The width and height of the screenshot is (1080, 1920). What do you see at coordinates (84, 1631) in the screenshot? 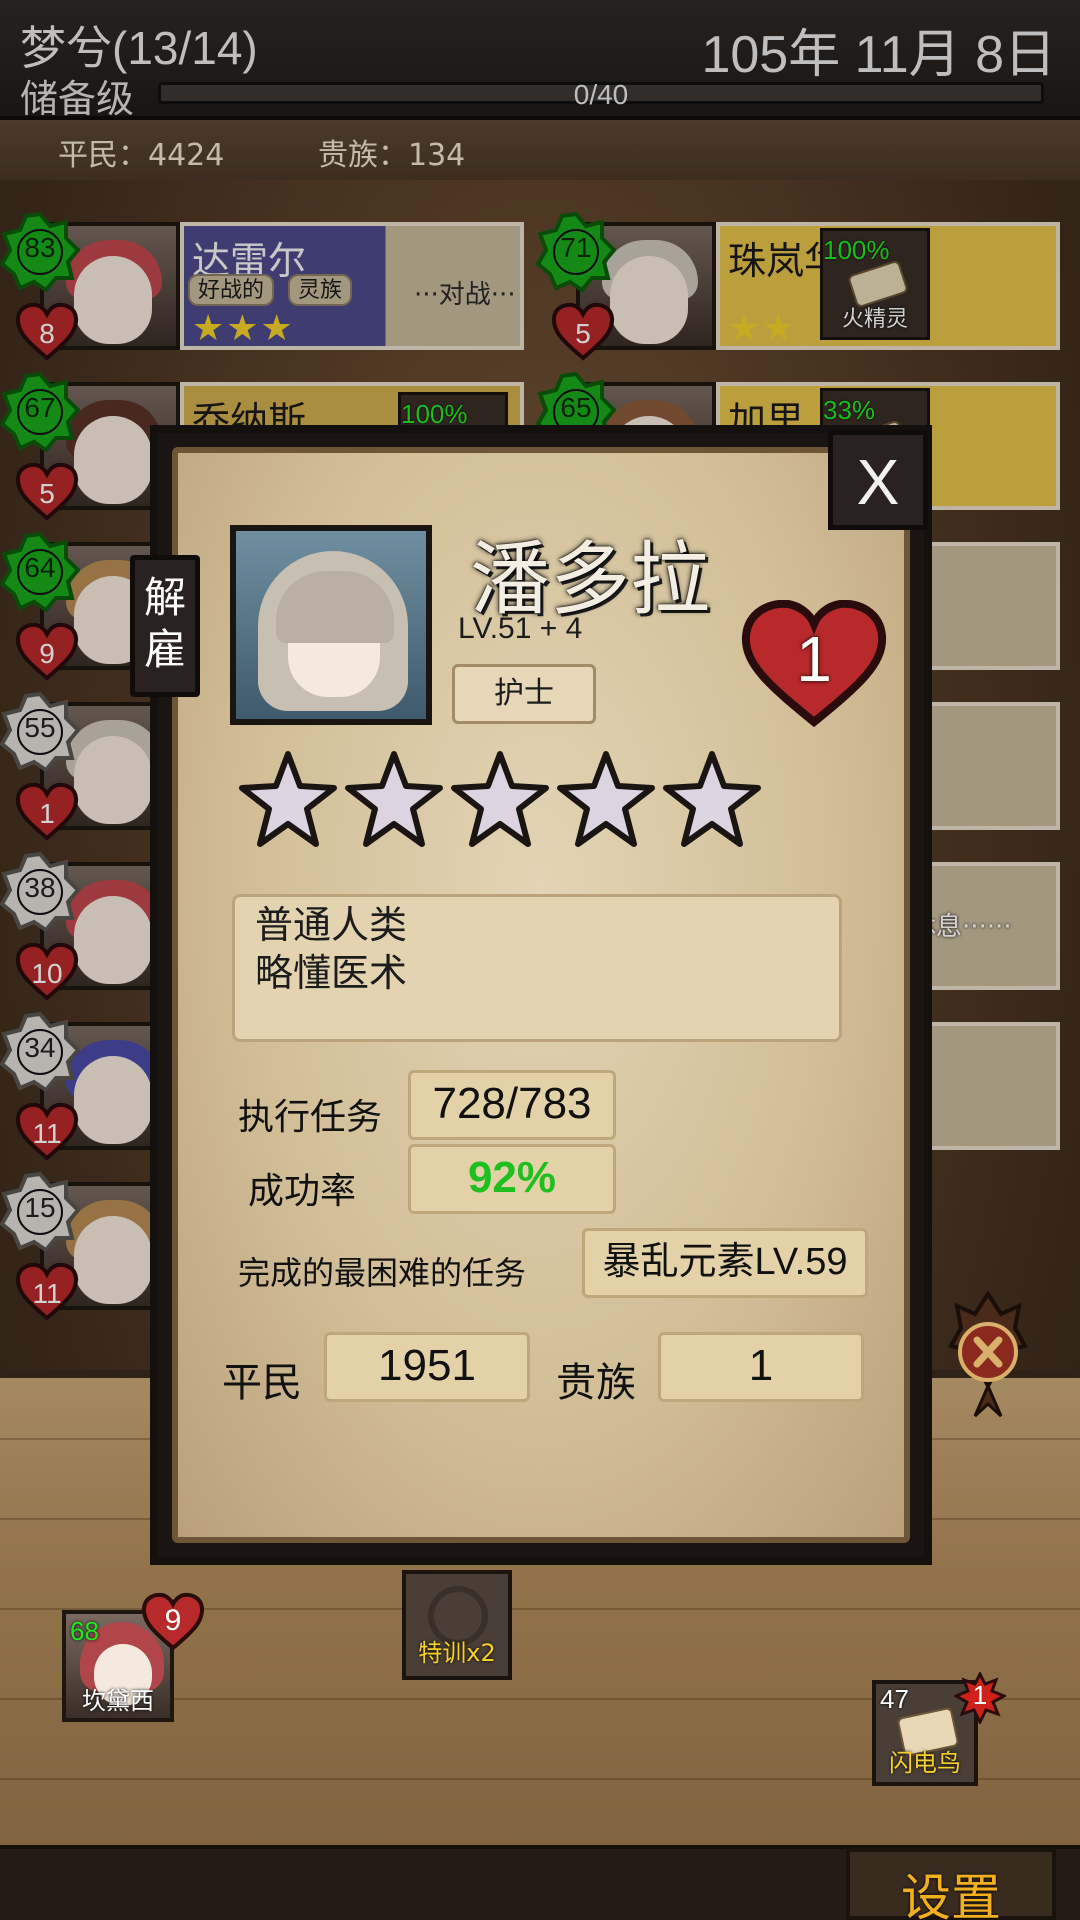
I see `bench-hero-level: 68` at bounding box center [84, 1631].